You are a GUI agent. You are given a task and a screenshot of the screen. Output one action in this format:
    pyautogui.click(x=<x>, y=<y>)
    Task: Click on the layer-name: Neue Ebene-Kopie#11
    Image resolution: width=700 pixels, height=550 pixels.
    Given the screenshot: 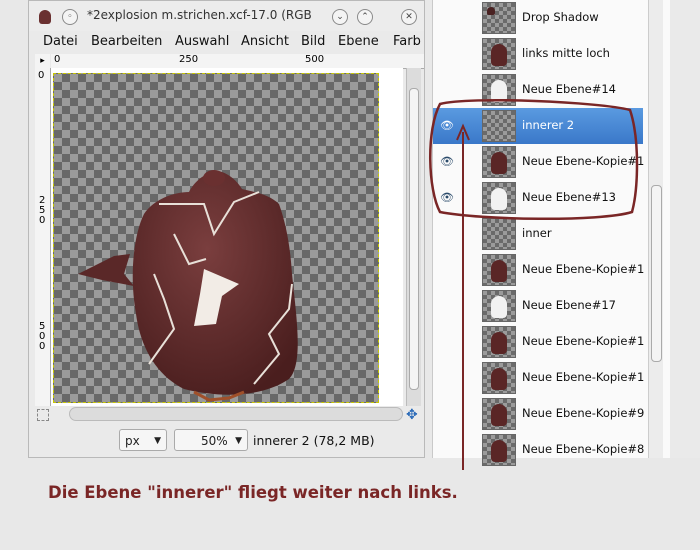 What is the action you would take?
    pyautogui.click(x=583, y=341)
    